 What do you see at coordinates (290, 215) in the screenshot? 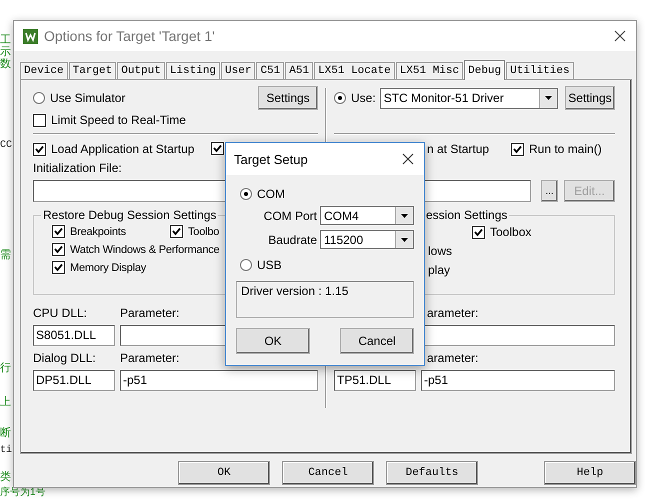
I see `field-label: COM Port` at bounding box center [290, 215].